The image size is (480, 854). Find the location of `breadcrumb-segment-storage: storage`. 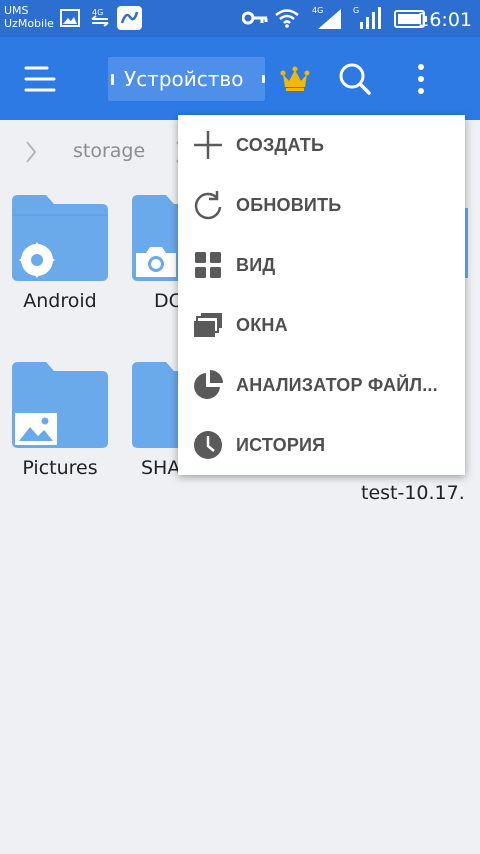

breadcrumb-segment-storage: storage is located at coordinates (109, 151).